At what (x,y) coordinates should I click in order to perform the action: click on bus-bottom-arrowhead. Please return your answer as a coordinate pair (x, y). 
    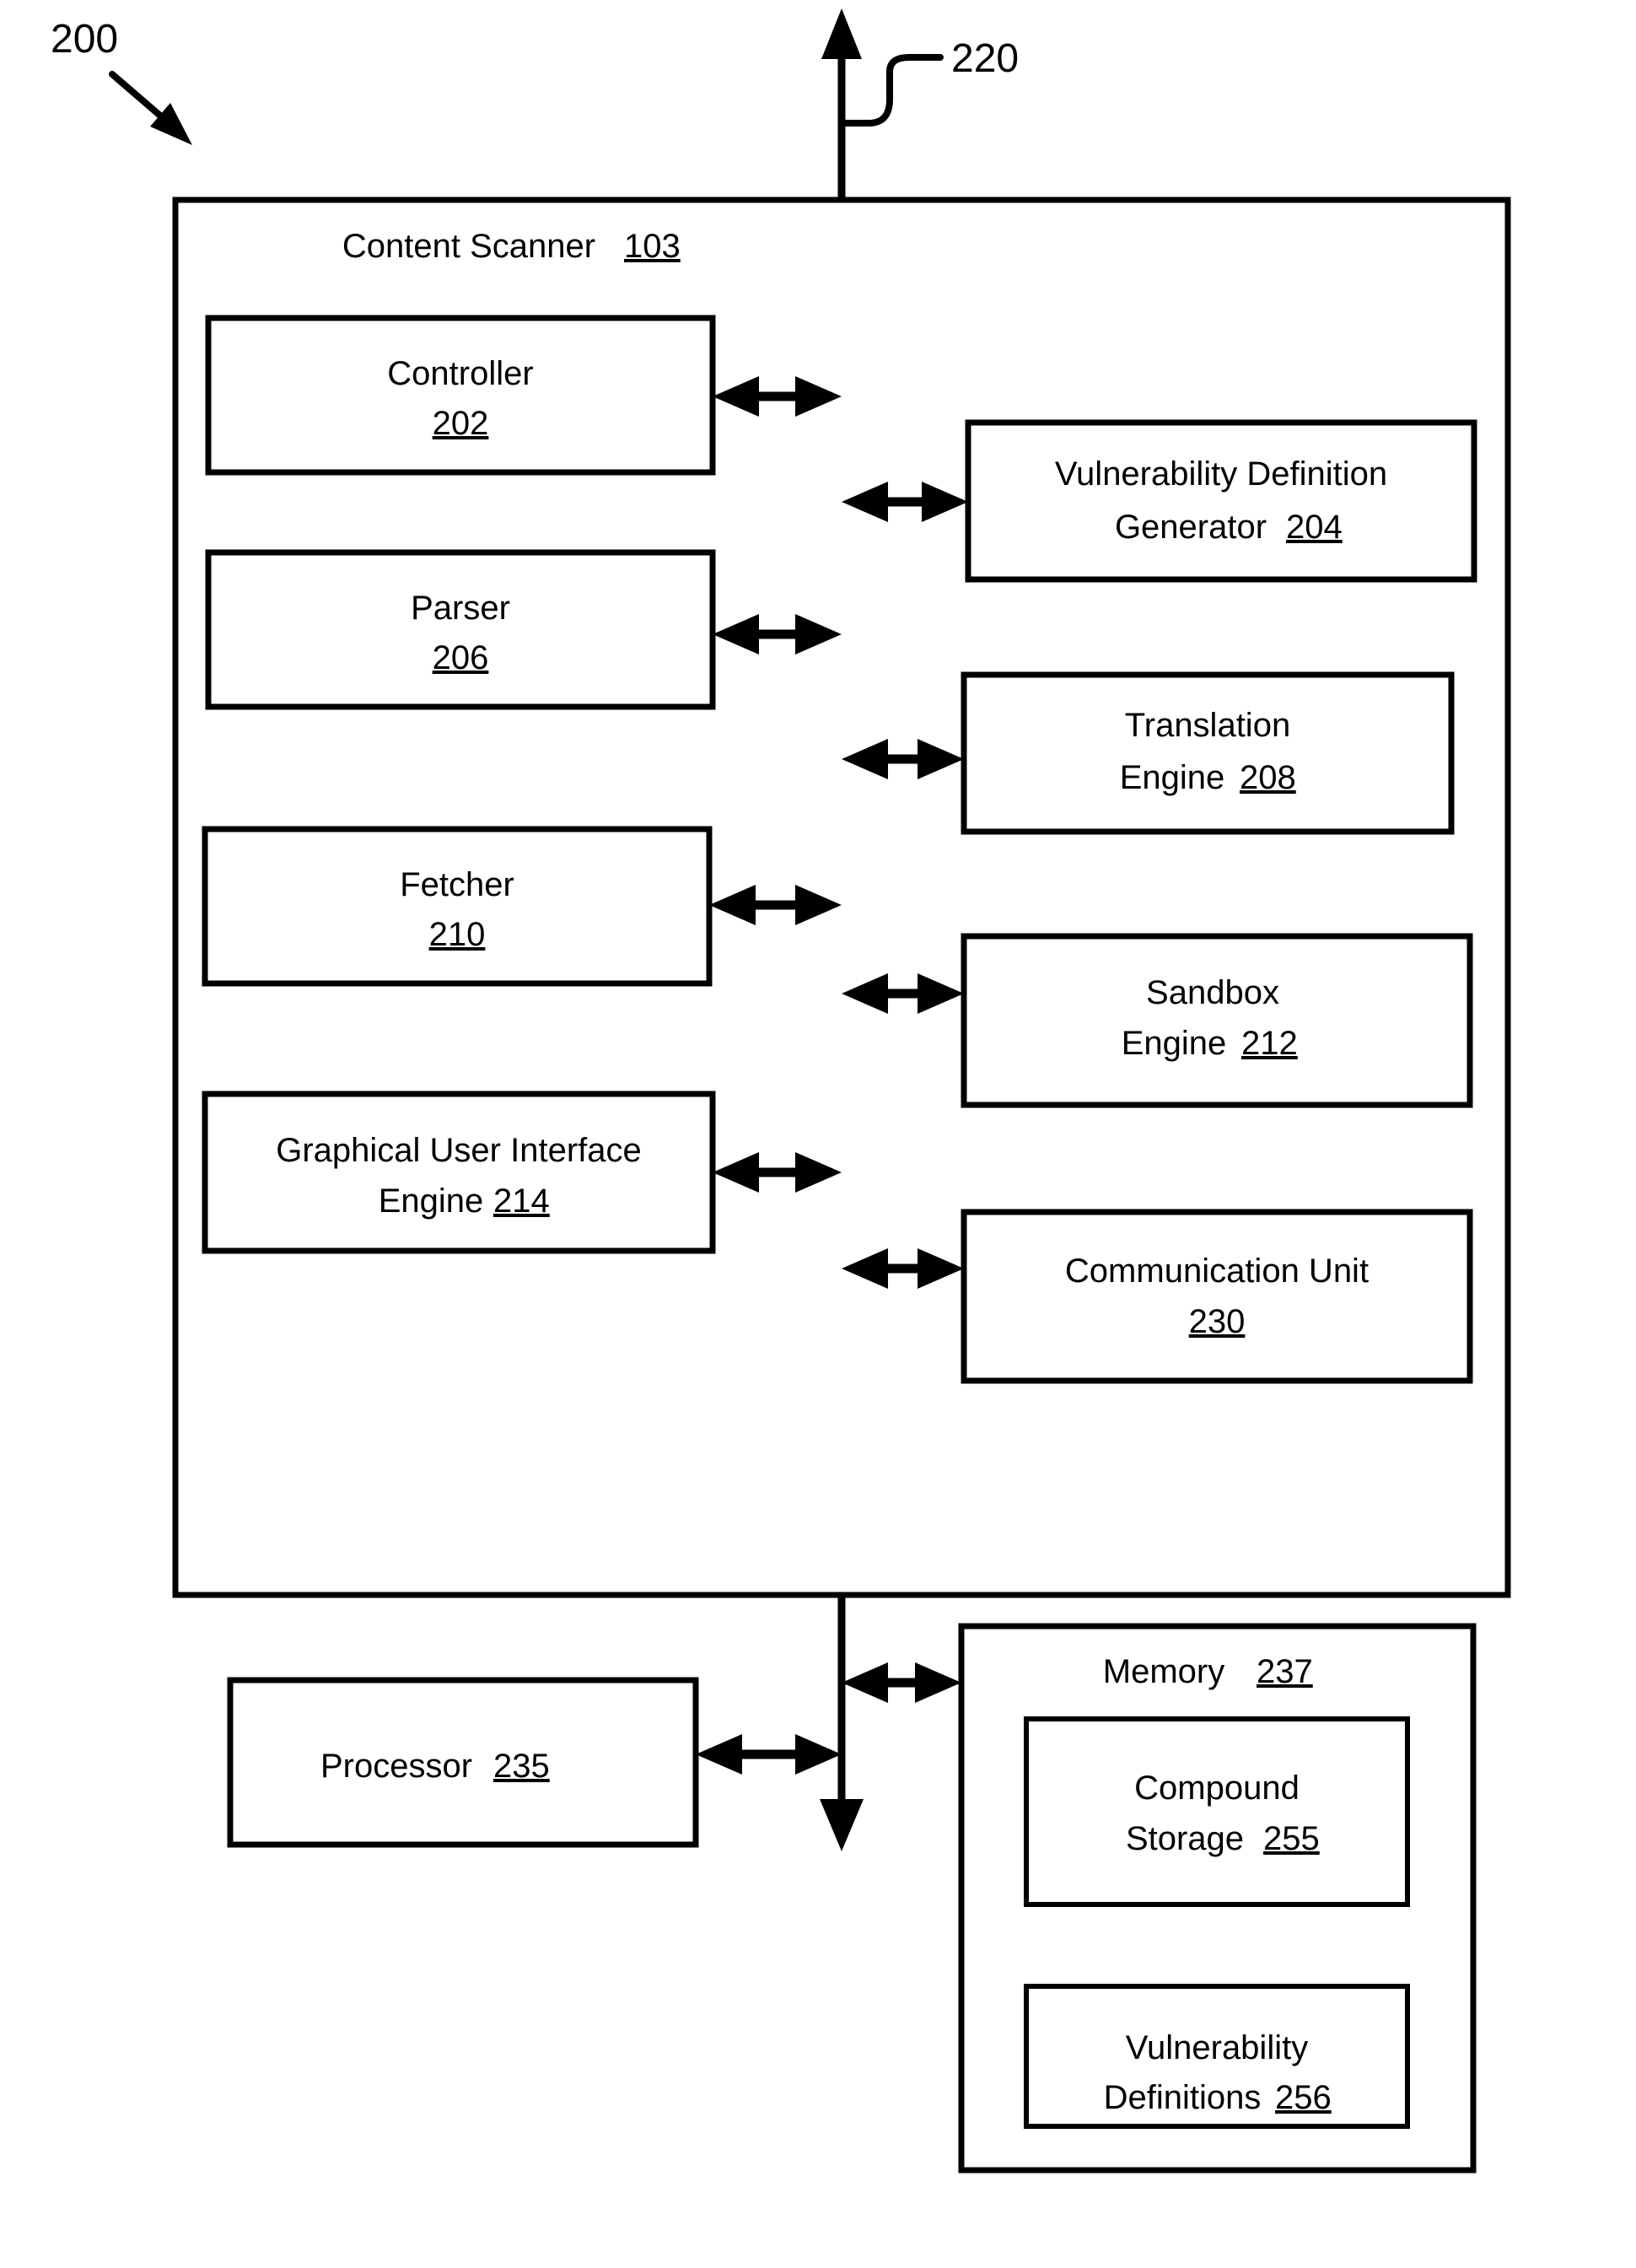
    Looking at the image, I should click on (842, 1825).